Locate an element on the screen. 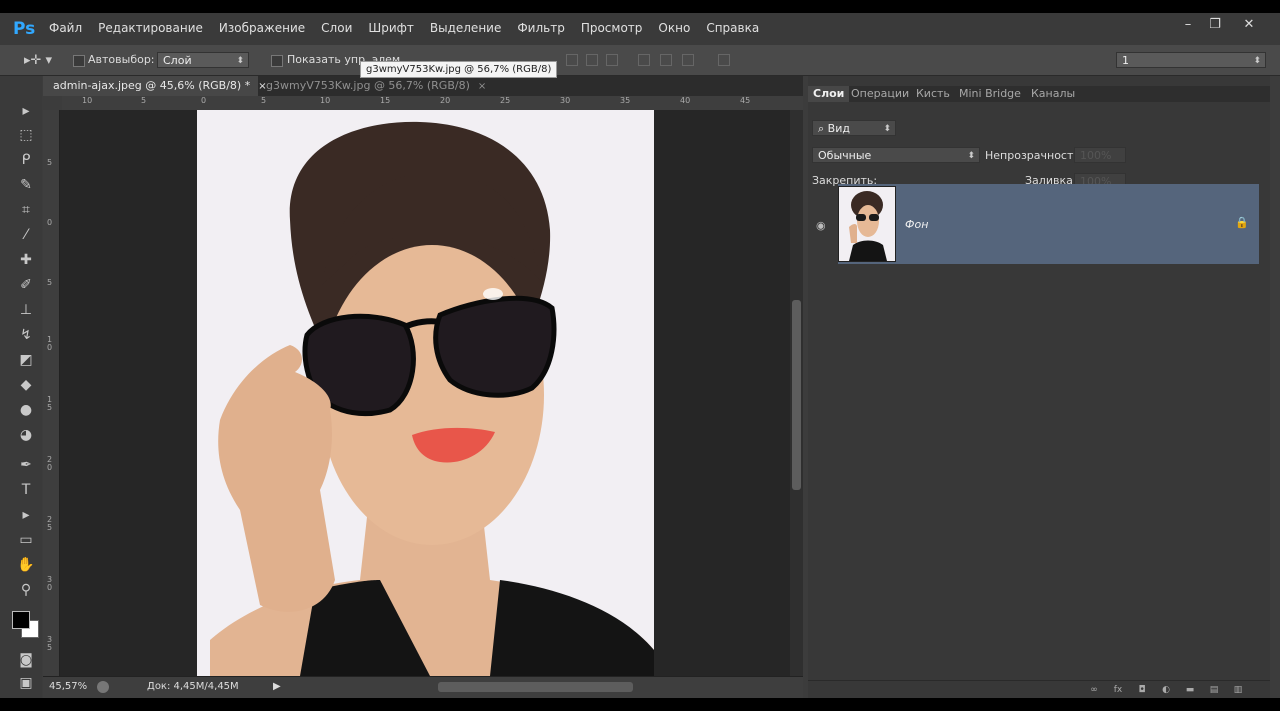 The image size is (1280, 711). align-middle-icon is located at coordinates (592, 60).